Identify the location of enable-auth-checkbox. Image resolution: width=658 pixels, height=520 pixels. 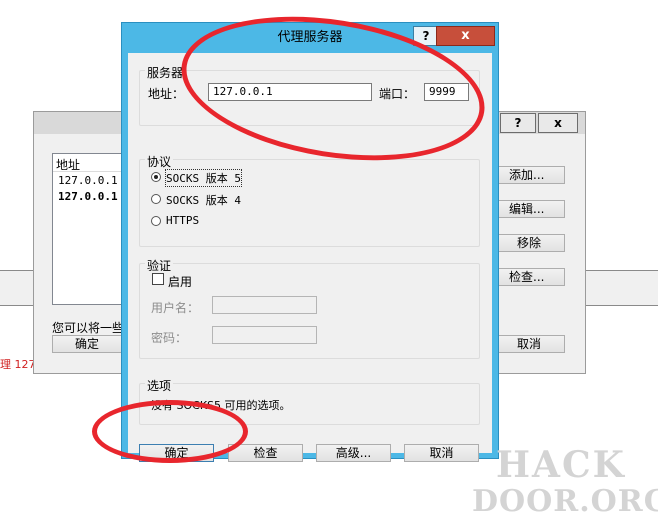
(158, 279).